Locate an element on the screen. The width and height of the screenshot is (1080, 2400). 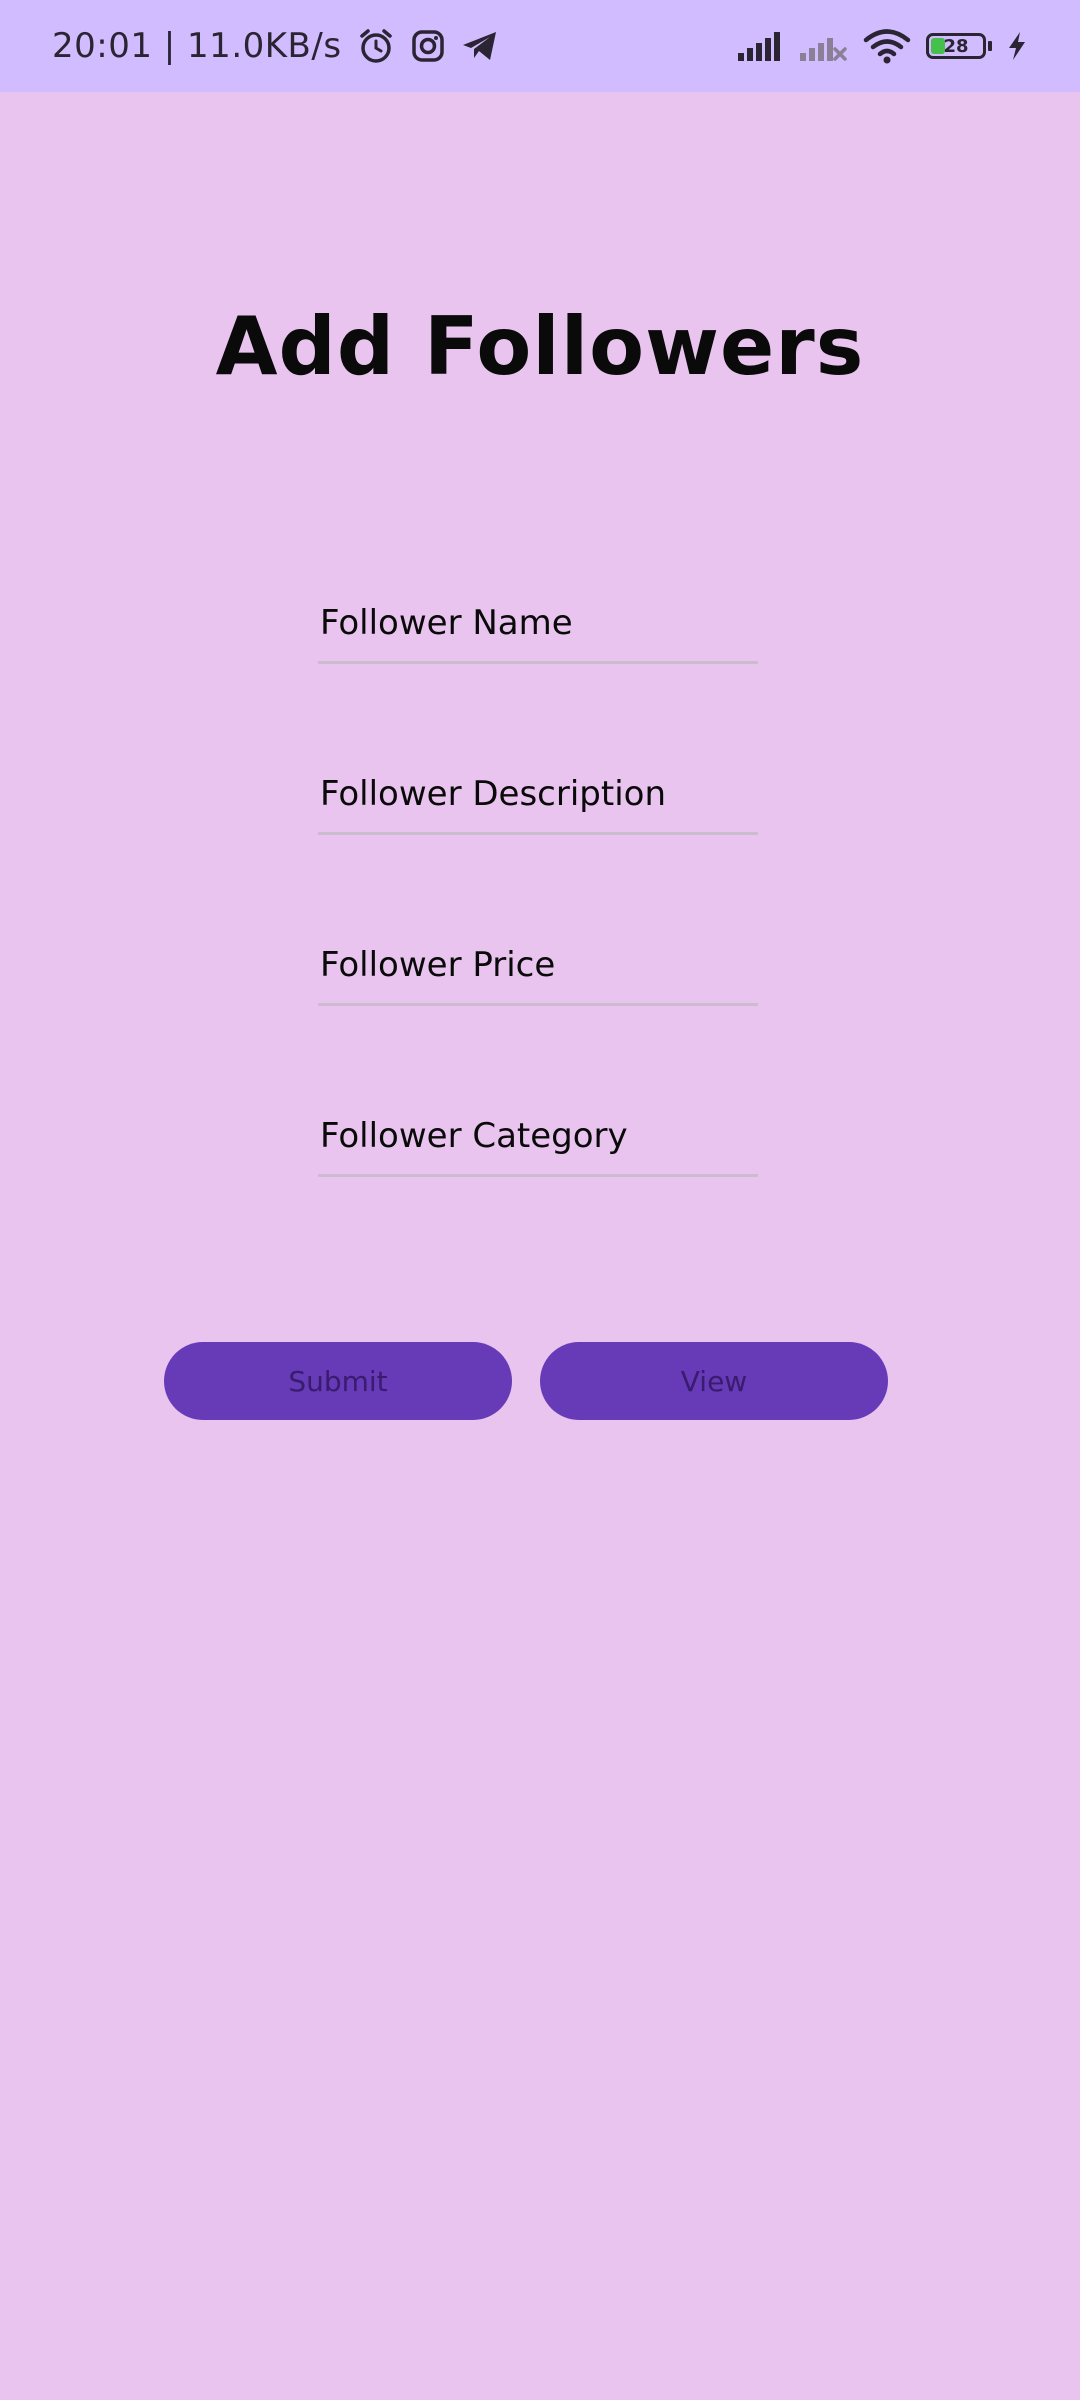
status-left: 20:01 | 11.0KB/s is located at coordinates (276, 46).